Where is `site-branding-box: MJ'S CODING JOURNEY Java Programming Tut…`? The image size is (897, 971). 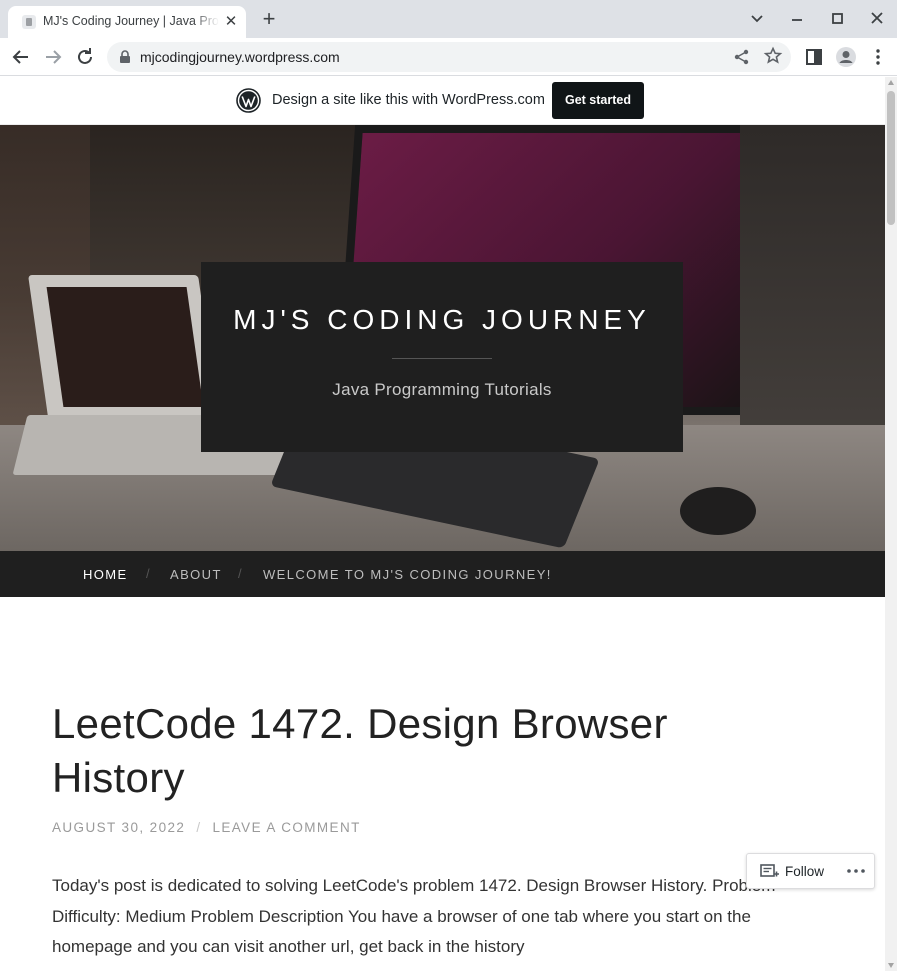 site-branding-box: MJ'S CODING JOURNEY Java Programming Tut… is located at coordinates (442, 357).